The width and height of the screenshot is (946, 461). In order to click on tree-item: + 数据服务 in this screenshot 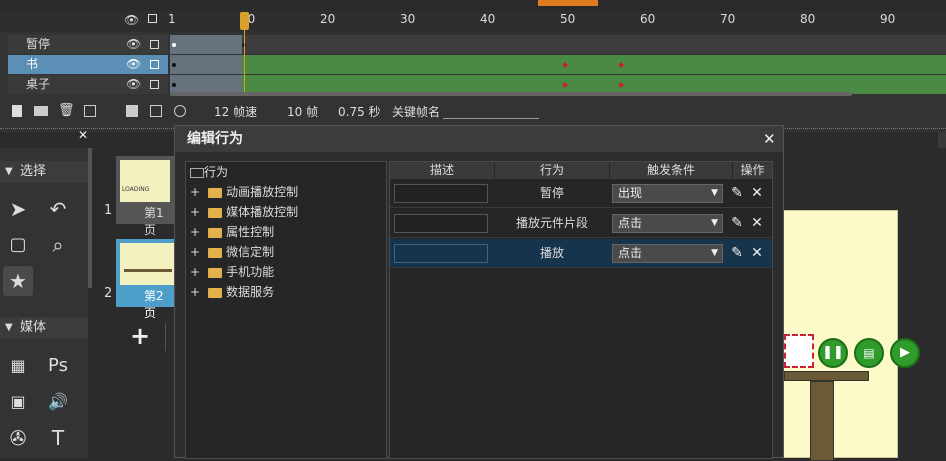, I will do `click(232, 292)`.